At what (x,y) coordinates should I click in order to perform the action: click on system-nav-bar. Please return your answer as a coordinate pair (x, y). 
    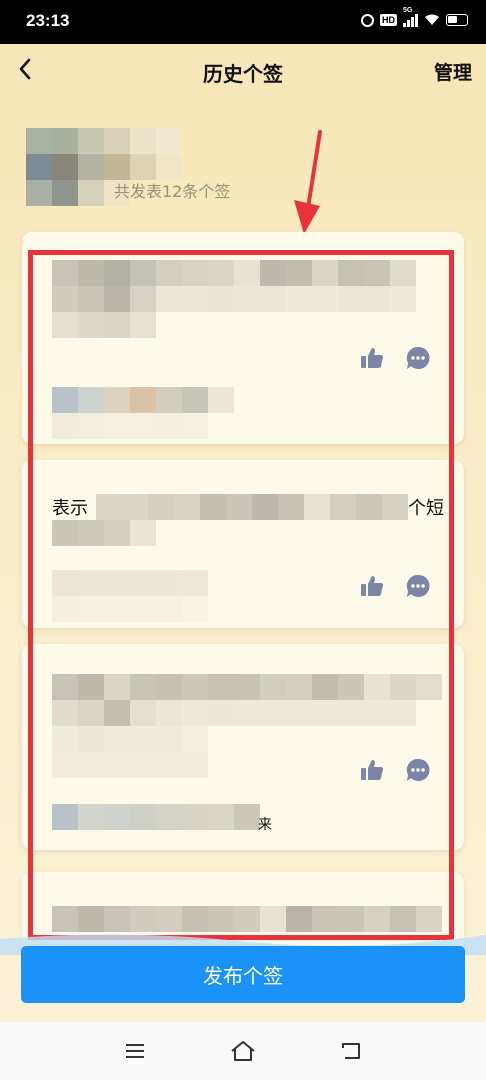
    Looking at the image, I should click on (243, 1051).